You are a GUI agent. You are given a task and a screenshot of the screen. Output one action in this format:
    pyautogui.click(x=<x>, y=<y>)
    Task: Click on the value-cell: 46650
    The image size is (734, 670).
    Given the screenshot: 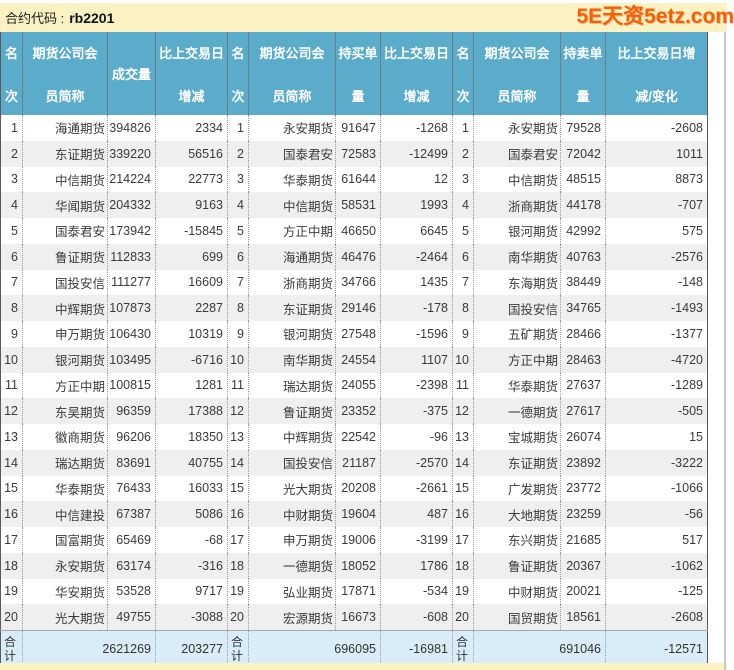 What is the action you would take?
    pyautogui.click(x=358, y=231)
    